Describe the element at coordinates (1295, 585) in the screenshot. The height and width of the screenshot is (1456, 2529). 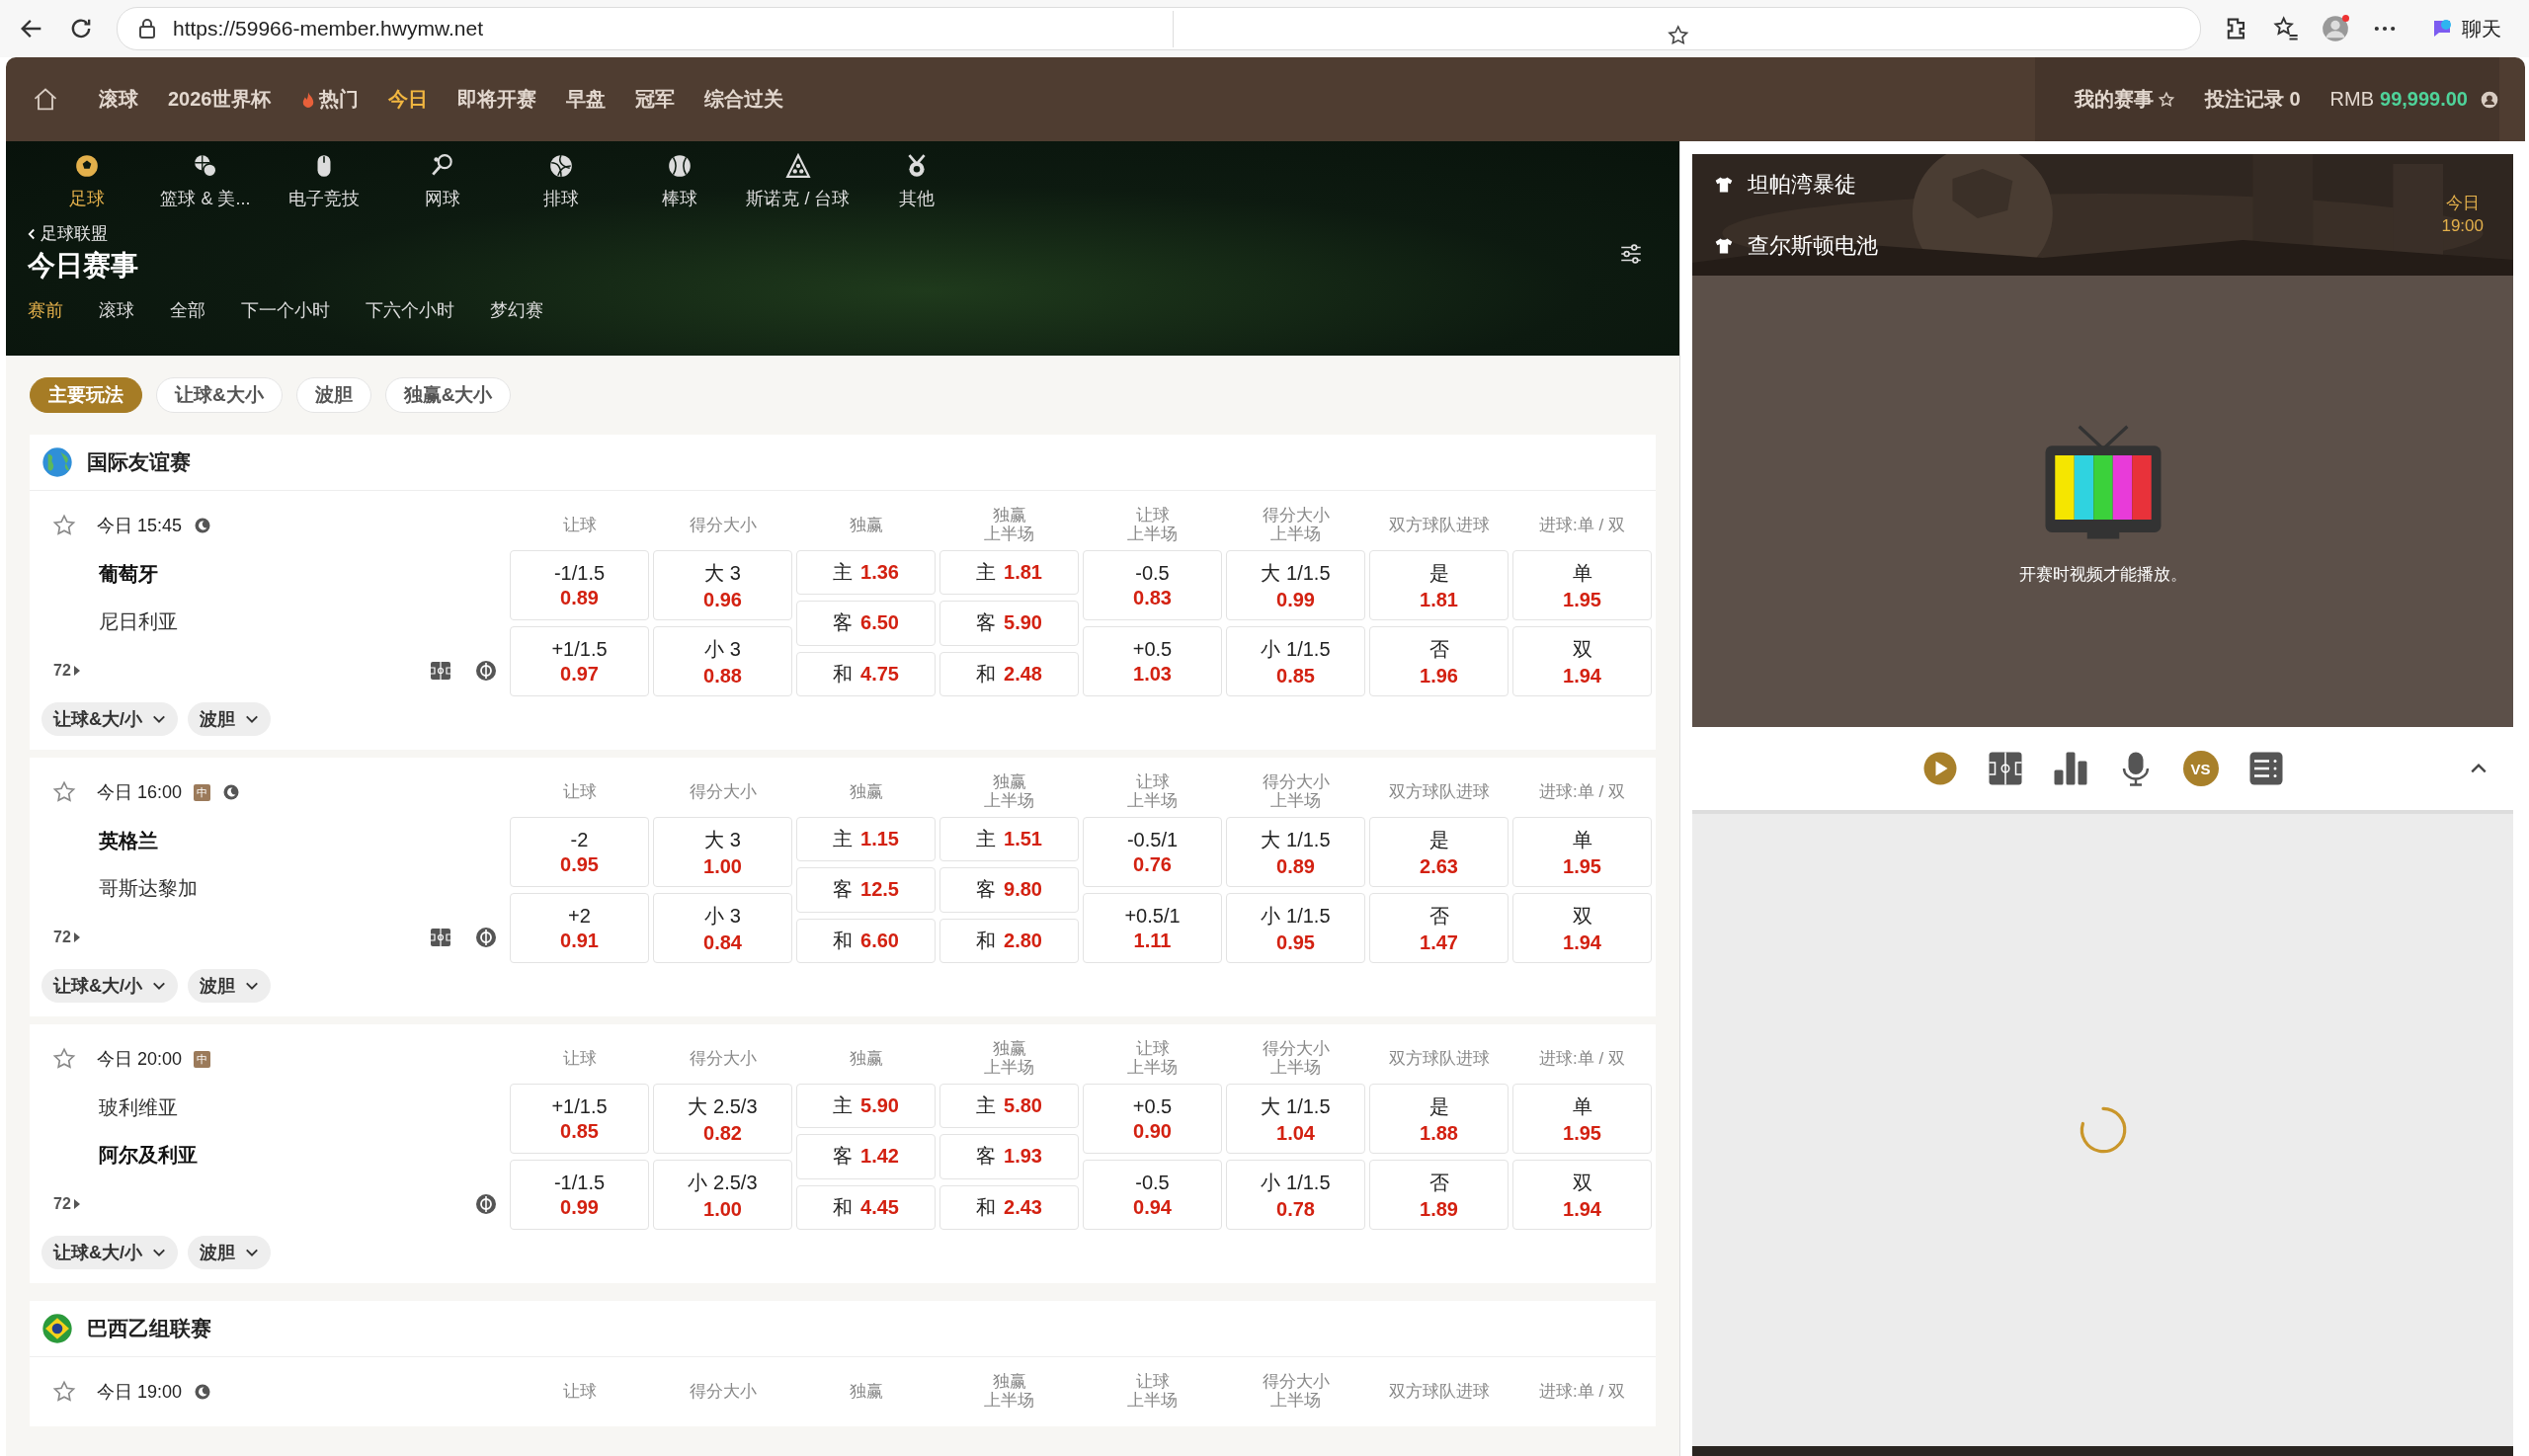
I see `odds-button: 大 1/1.5 0.99` at that location.